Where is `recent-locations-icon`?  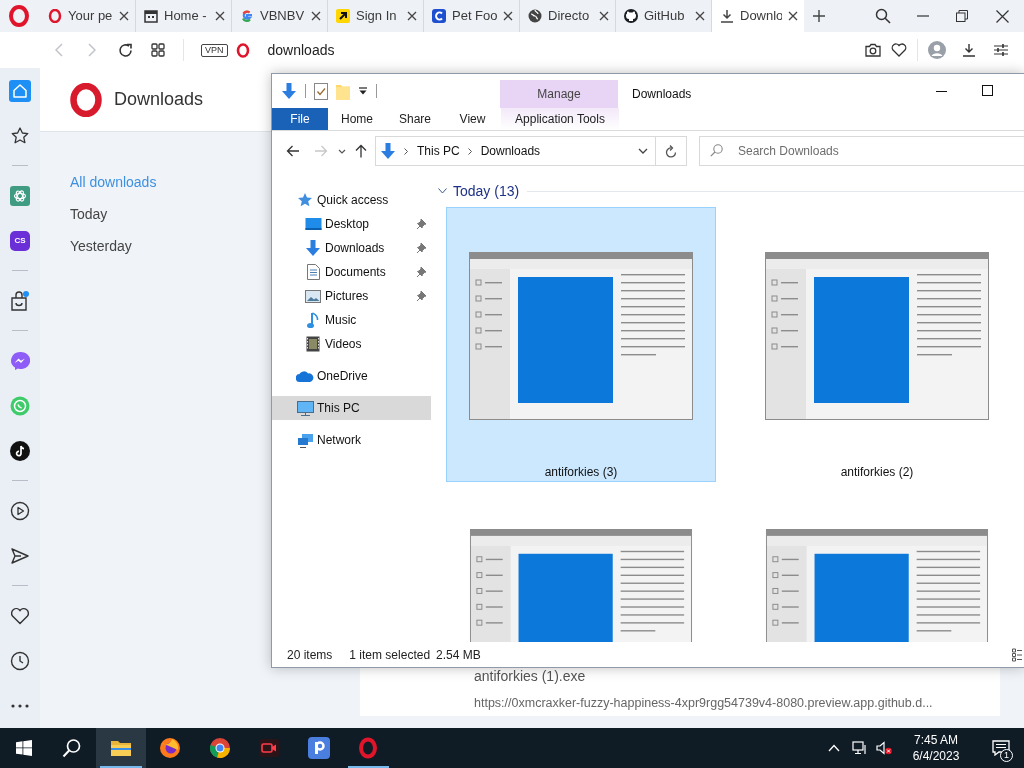 recent-locations-icon is located at coordinates (342, 151).